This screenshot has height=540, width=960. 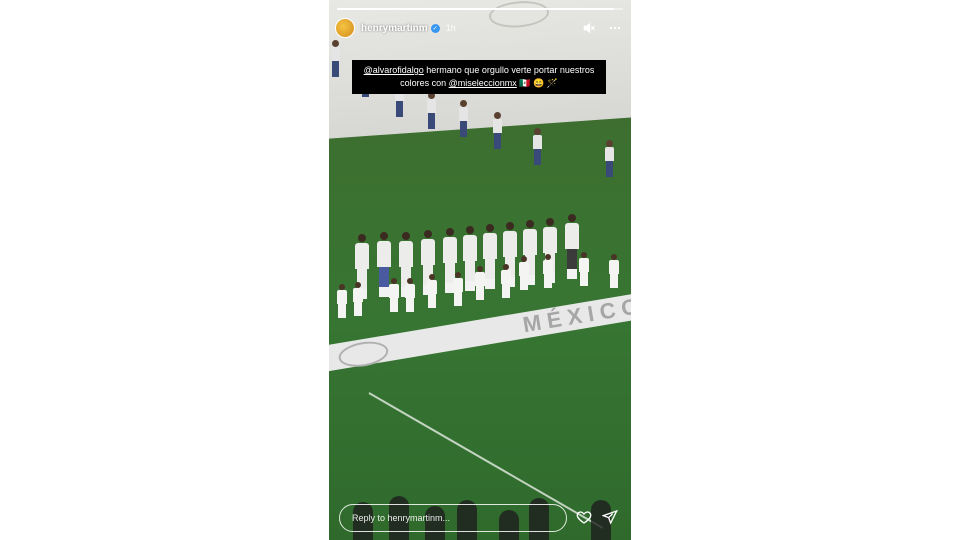 What do you see at coordinates (483, 83) in the screenshot?
I see `caption-mention-miseleccionmx: @miseleccionmx` at bounding box center [483, 83].